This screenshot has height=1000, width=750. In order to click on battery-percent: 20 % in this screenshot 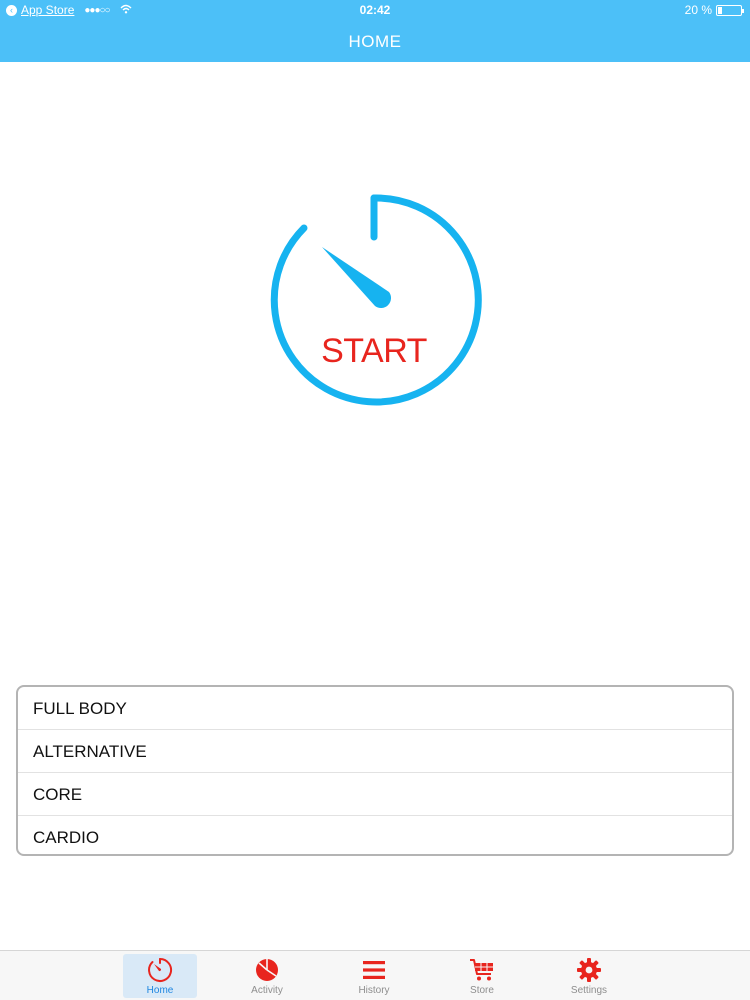, I will do `click(698, 10)`.